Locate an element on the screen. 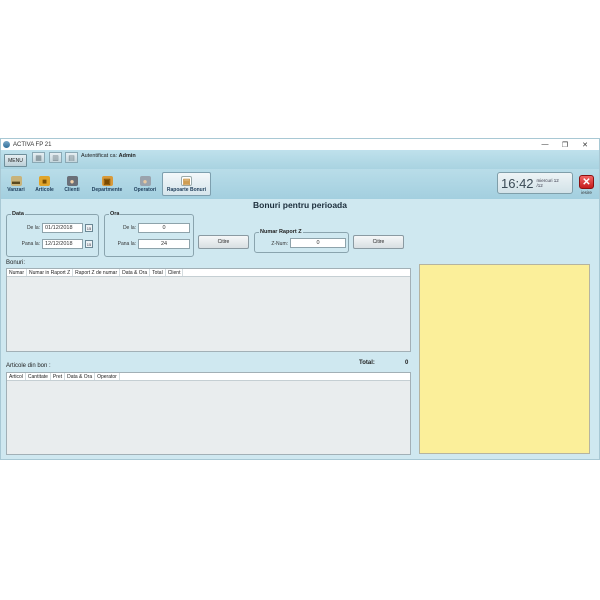 Image resolution: width=600 pixels, height=600 pixels. report-icon: ▤ is located at coordinates (186, 181).